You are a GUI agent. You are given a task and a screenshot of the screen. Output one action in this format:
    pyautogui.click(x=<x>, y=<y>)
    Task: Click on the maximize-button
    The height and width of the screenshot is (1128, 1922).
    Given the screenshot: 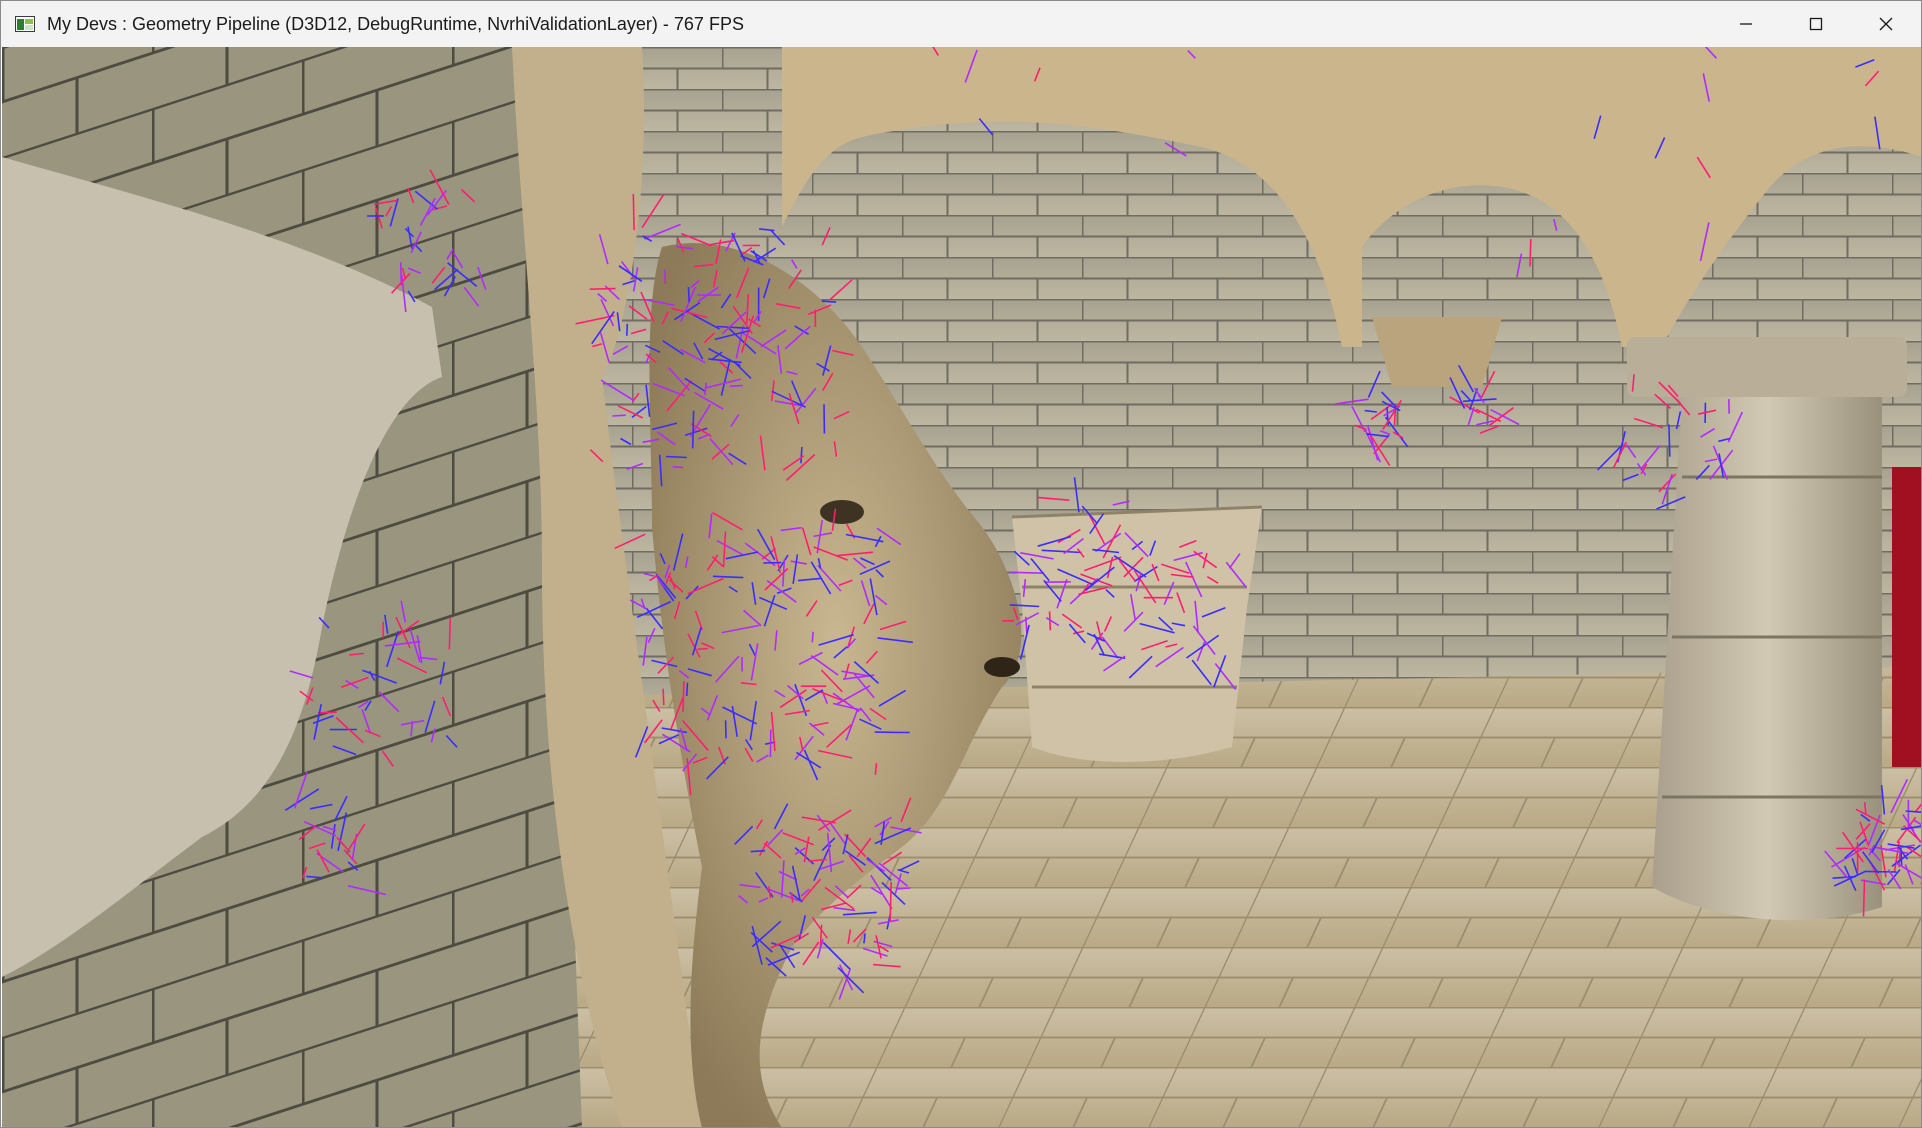 What is the action you would take?
    pyautogui.click(x=1816, y=24)
    